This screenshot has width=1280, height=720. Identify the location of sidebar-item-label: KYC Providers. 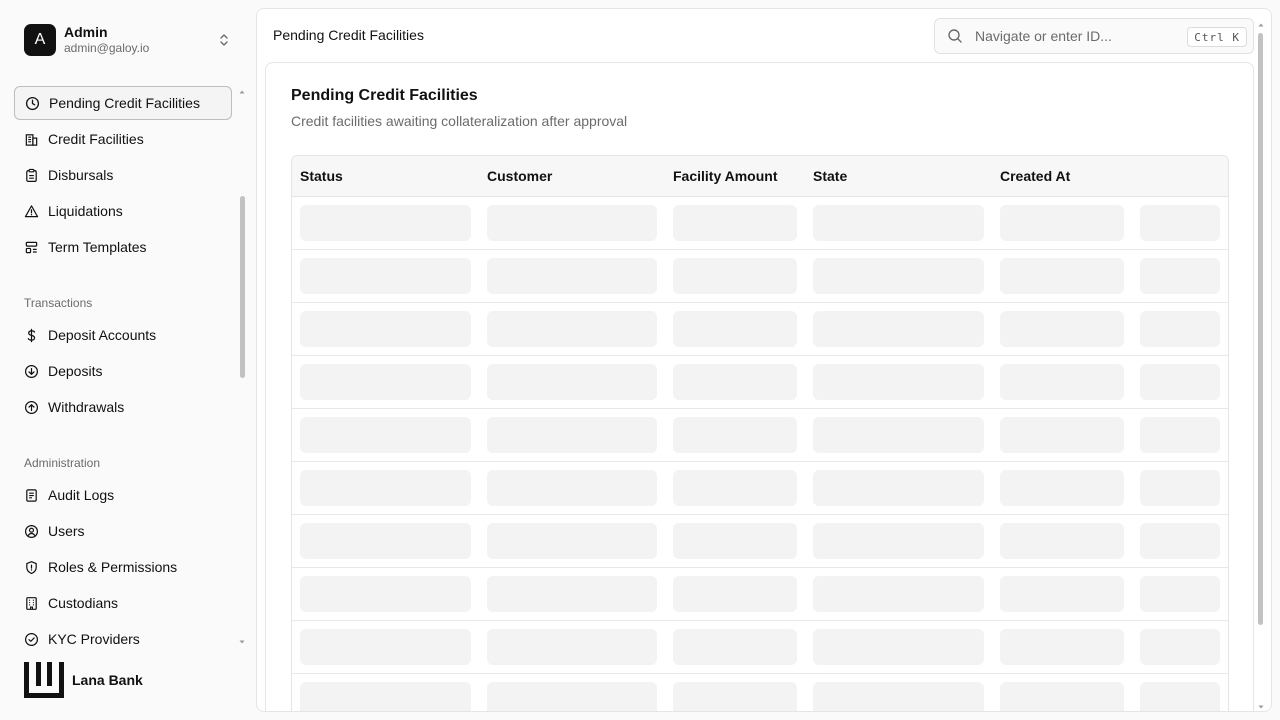
(94, 639).